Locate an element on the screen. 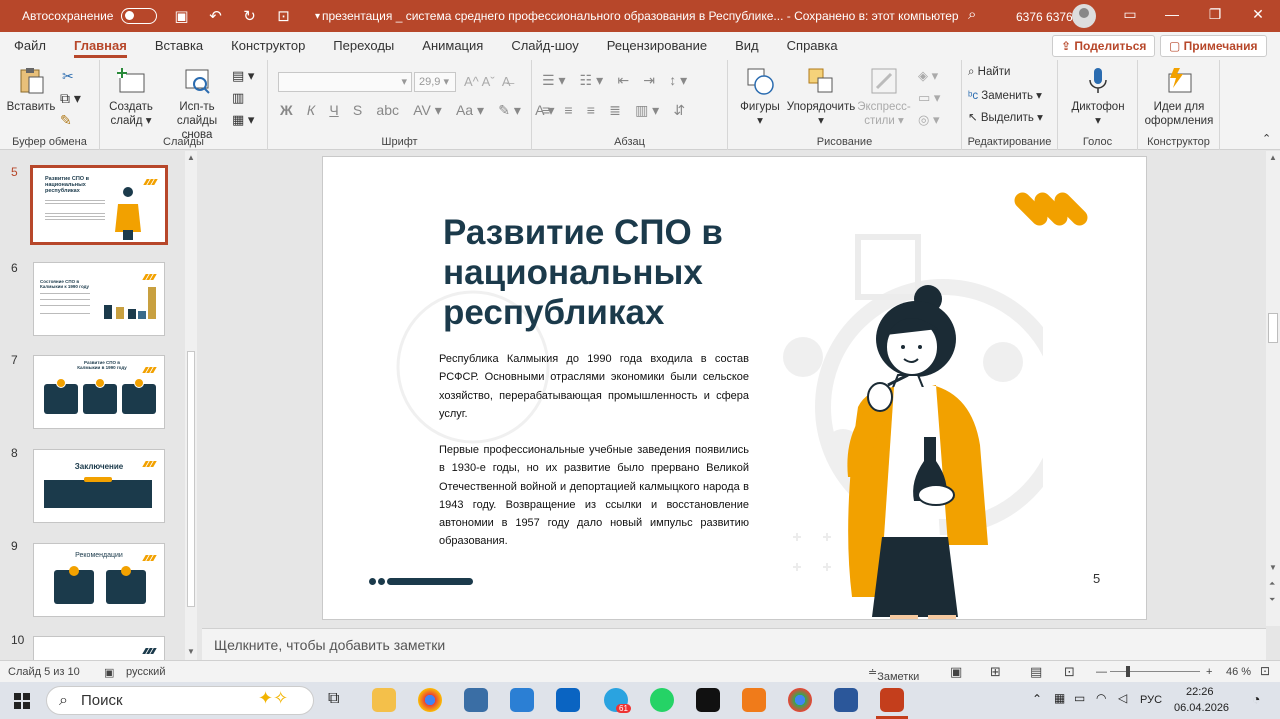 The height and width of the screenshot is (719, 1280). tab-slideshow: Слайд-шоу is located at coordinates (544, 46).